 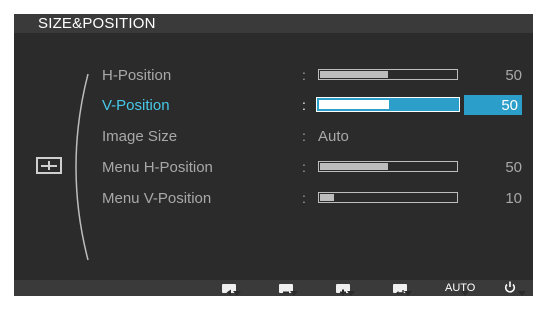 What do you see at coordinates (513, 75) in the screenshot?
I see `h-position-value: 50` at bounding box center [513, 75].